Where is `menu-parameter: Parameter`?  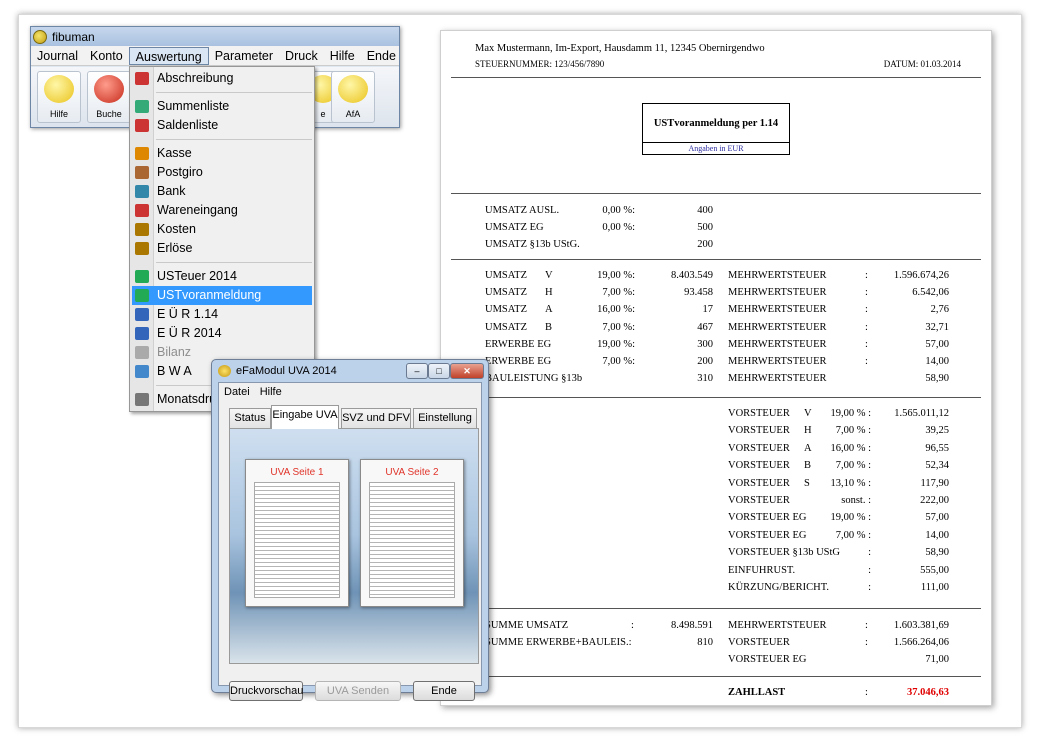
menu-parameter: Parameter is located at coordinates (244, 56).